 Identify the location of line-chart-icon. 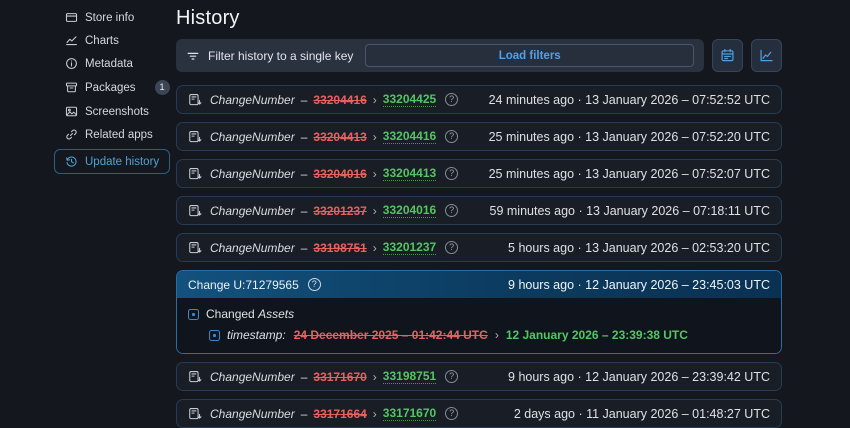
(766, 55).